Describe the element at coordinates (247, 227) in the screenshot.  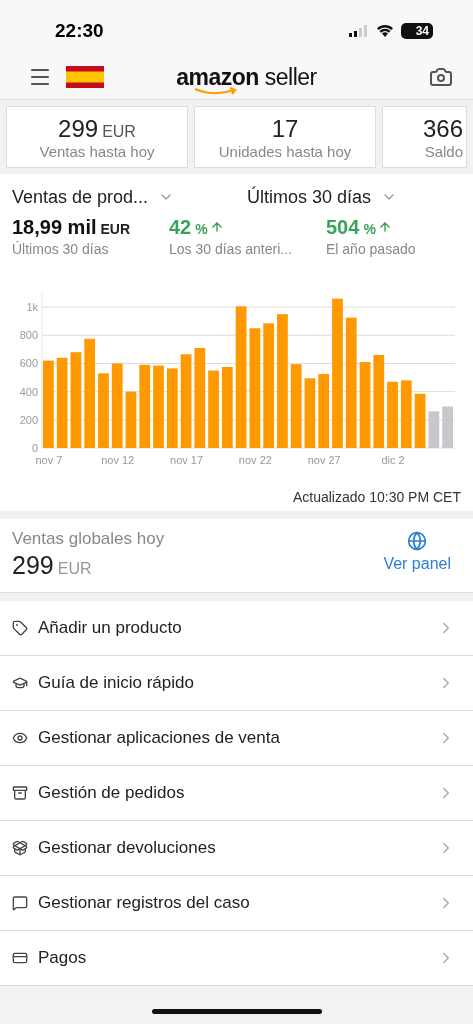
I see `metric-value: 42 %` at that location.